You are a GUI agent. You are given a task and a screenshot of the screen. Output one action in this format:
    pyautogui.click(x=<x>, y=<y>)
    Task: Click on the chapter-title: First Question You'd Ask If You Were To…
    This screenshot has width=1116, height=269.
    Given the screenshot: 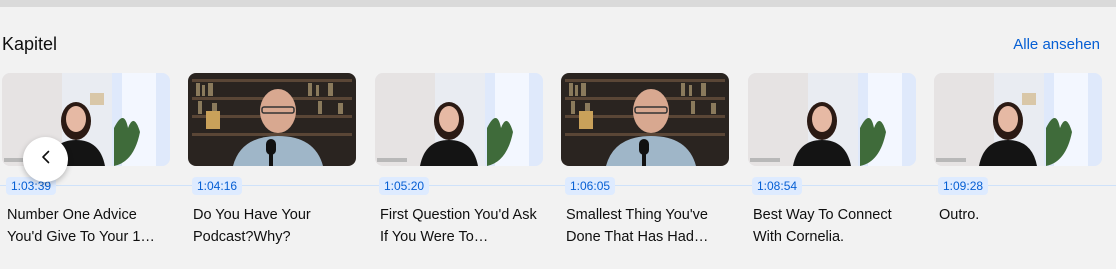 What is the action you would take?
    pyautogui.click(x=458, y=226)
    